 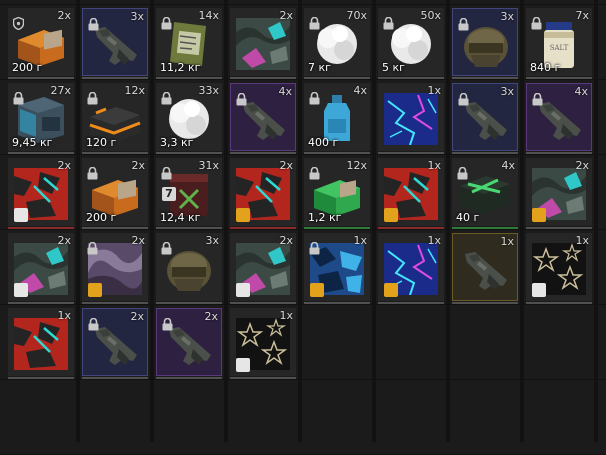 What do you see at coordinates (41, 117) in the screenshot?
I see `inventory-slot: 27x 9,45 кг` at bounding box center [41, 117].